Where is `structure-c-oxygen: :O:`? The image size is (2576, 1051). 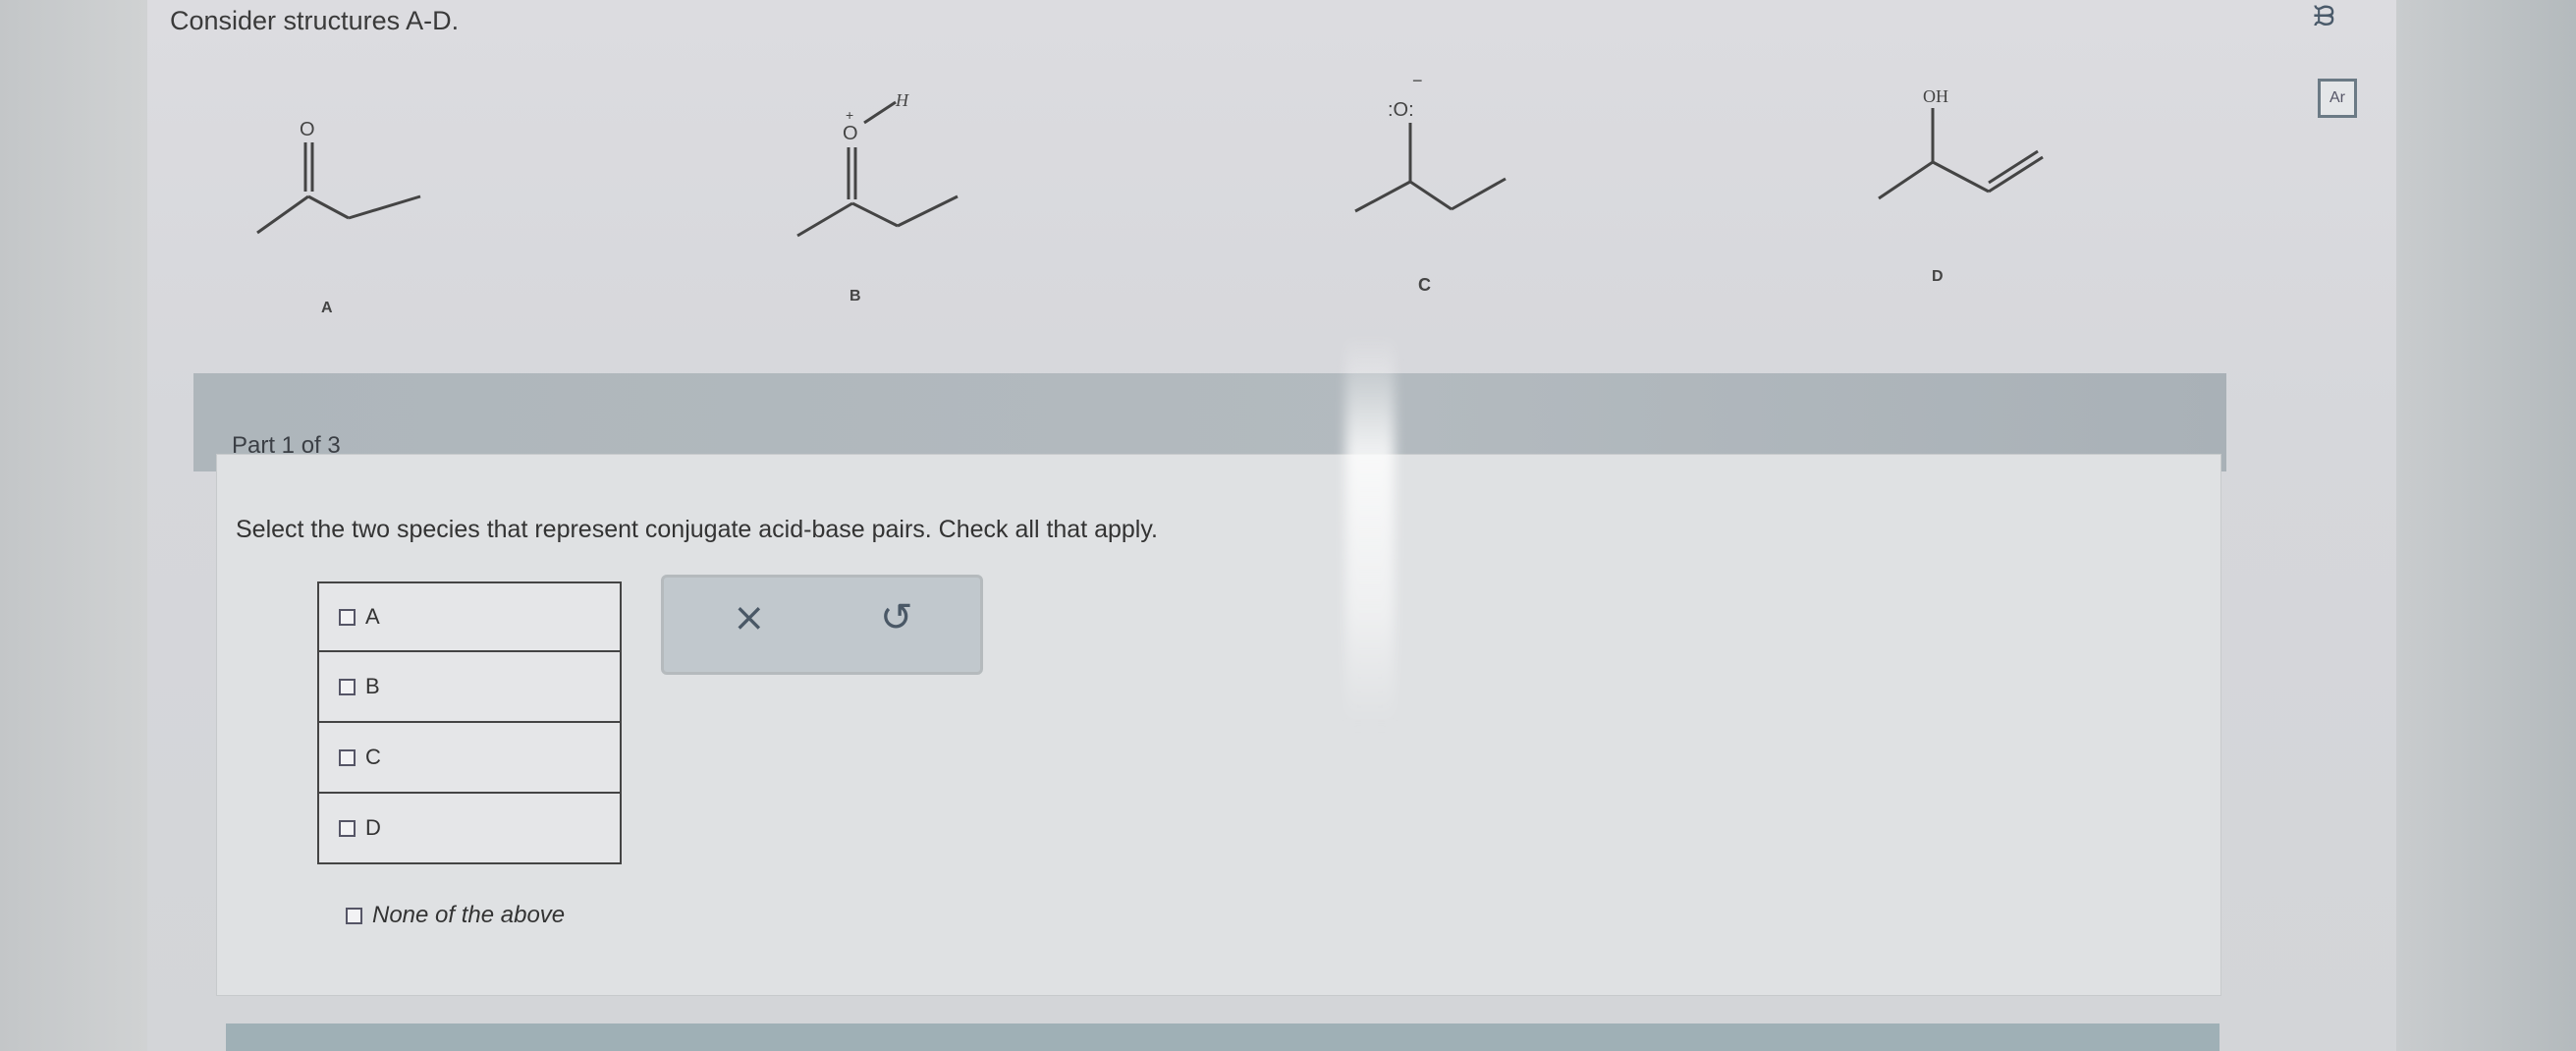 structure-c-oxygen: :O: is located at coordinates (1401, 110).